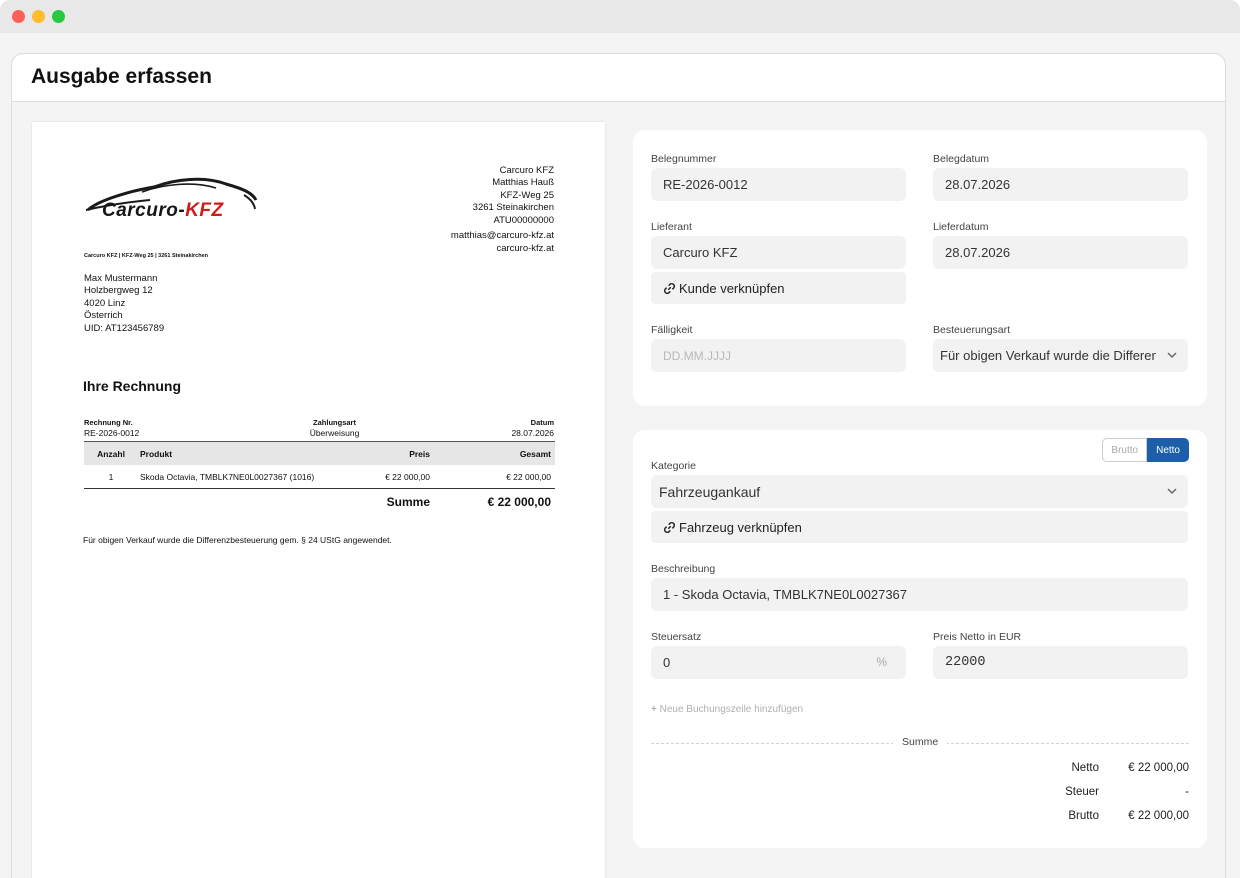 The height and width of the screenshot is (878, 1240). What do you see at coordinates (112, 428) in the screenshot?
I see `invoice-number: Rechnung Nr. RE-2026-0012` at bounding box center [112, 428].